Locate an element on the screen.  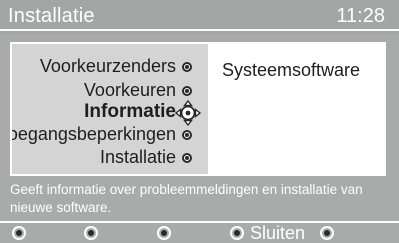
clock: 11:28 is located at coordinates (360, 16).